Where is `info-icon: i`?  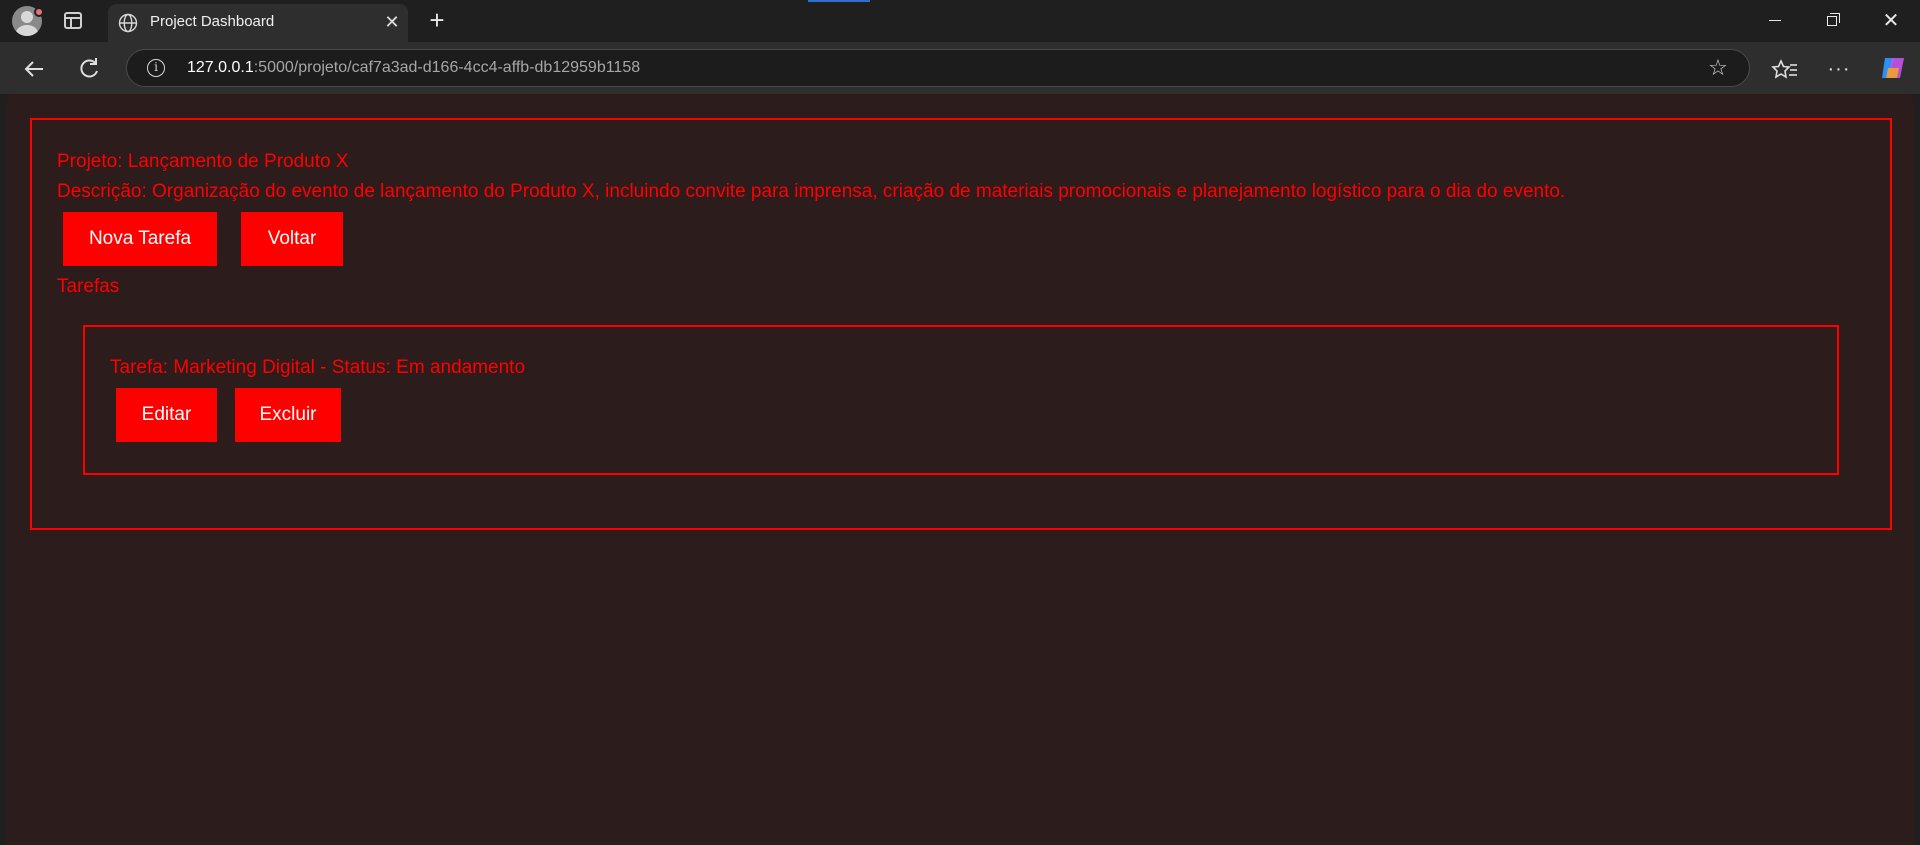 info-icon: i is located at coordinates (156, 68).